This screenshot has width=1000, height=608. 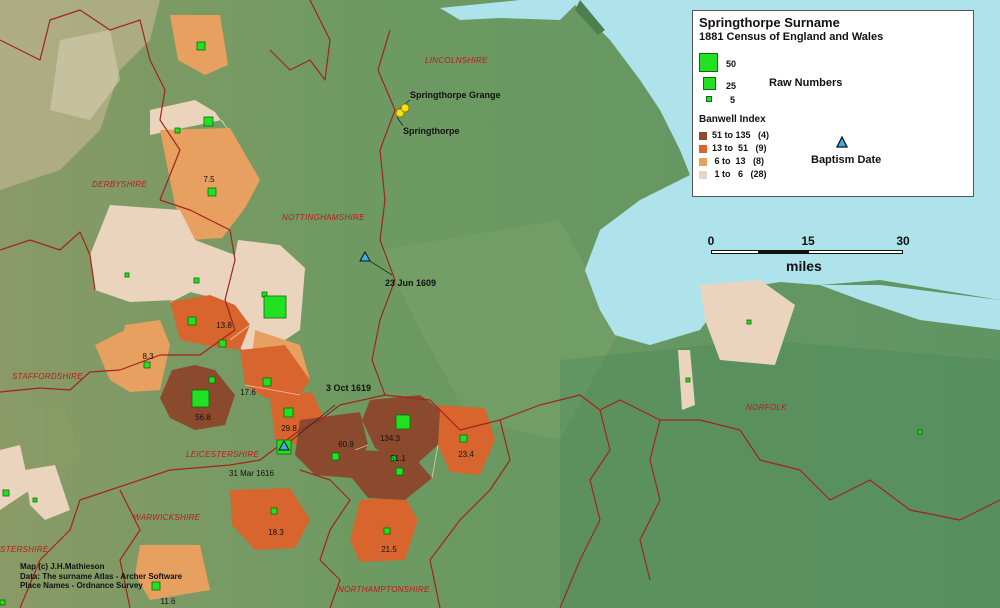 I want to click on index-value: 56.8, so click(x=203, y=417).